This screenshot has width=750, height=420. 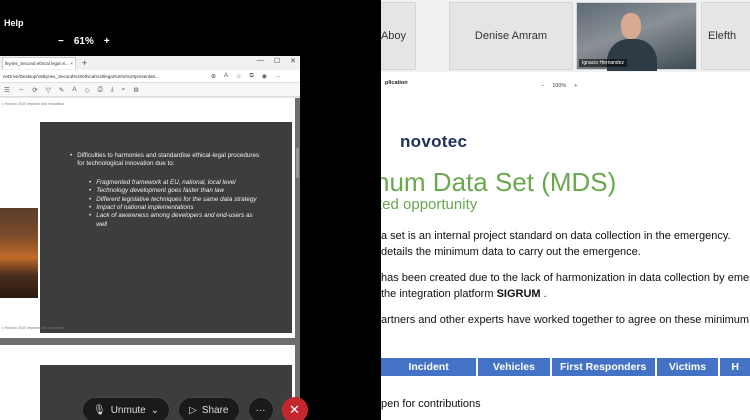 I want to click on subitem-text: Impact of national implementations, so click(x=145, y=208).